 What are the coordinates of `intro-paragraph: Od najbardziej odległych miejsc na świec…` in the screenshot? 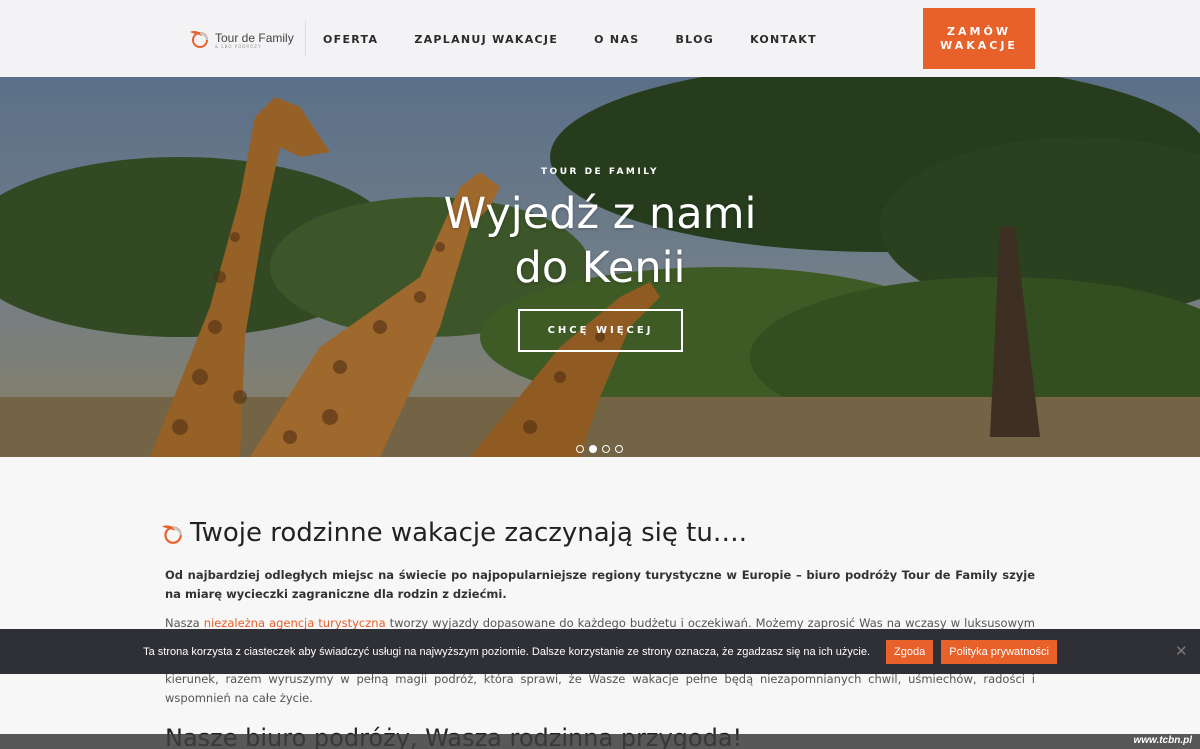 It's located at (600, 584).